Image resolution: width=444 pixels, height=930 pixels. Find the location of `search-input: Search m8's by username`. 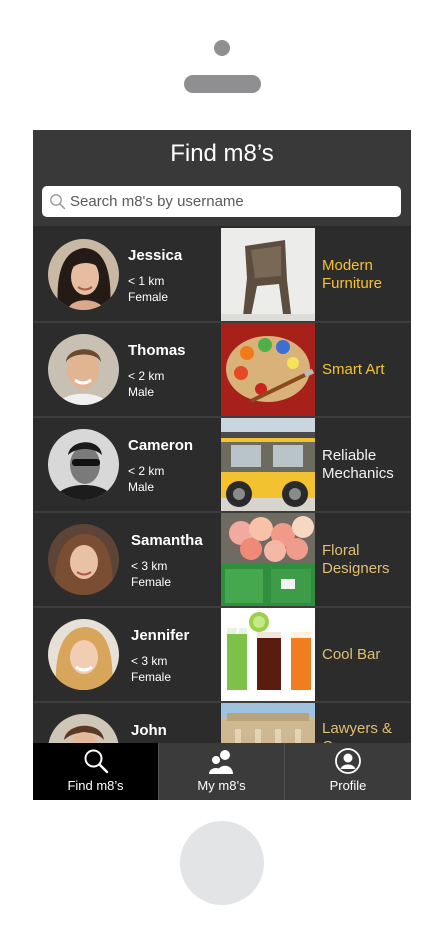

search-input: Search m8's by username is located at coordinates (221, 201).